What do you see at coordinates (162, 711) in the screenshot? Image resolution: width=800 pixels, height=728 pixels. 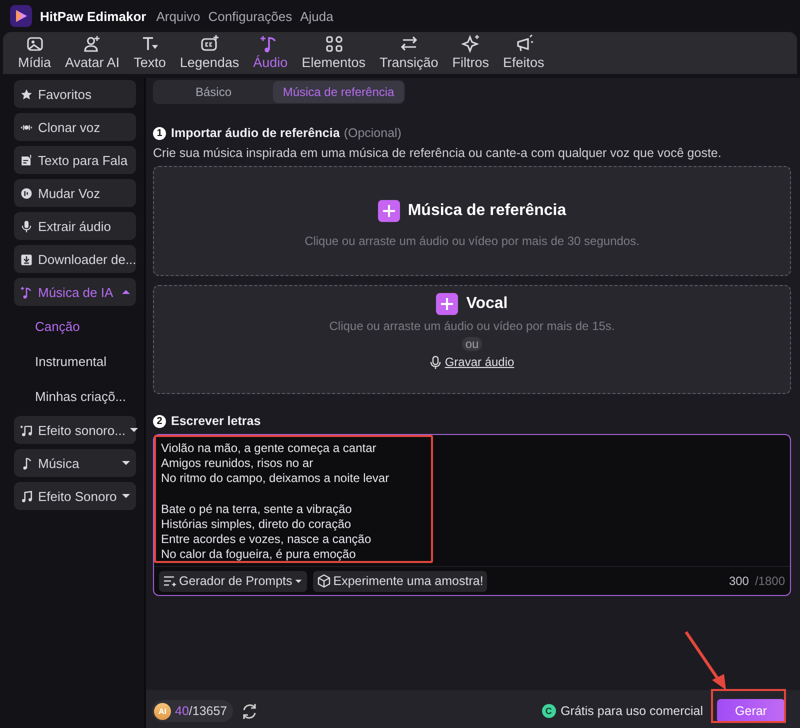 I see `coin-icon: AI` at bounding box center [162, 711].